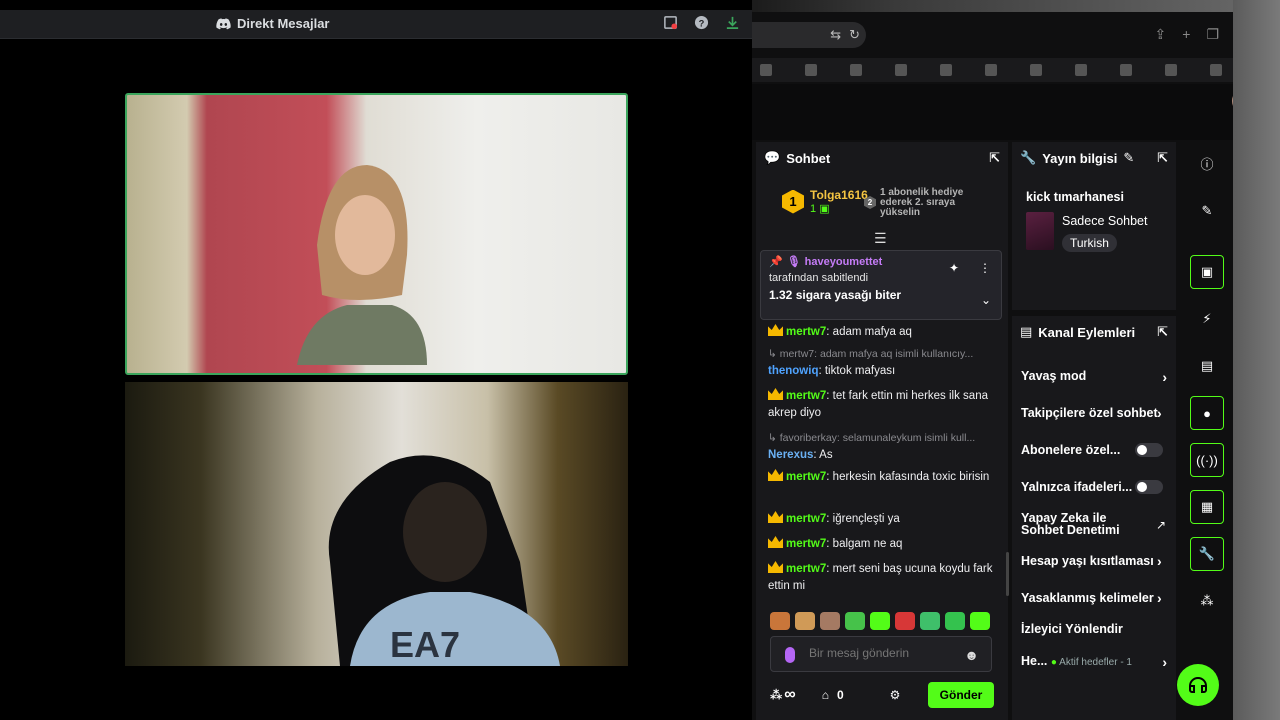 Image resolution: width=1280 pixels, height=720 pixels. I want to click on goals-item: He... ● Aktif hedefler - 1 ›, so click(1096, 661).